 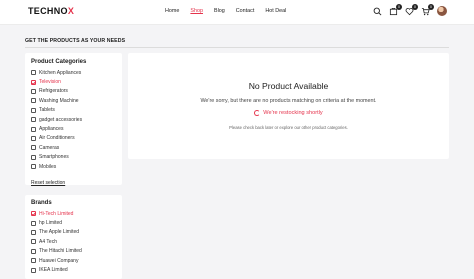 I want to click on header-actions: 0 0 0, so click(x=410, y=9).